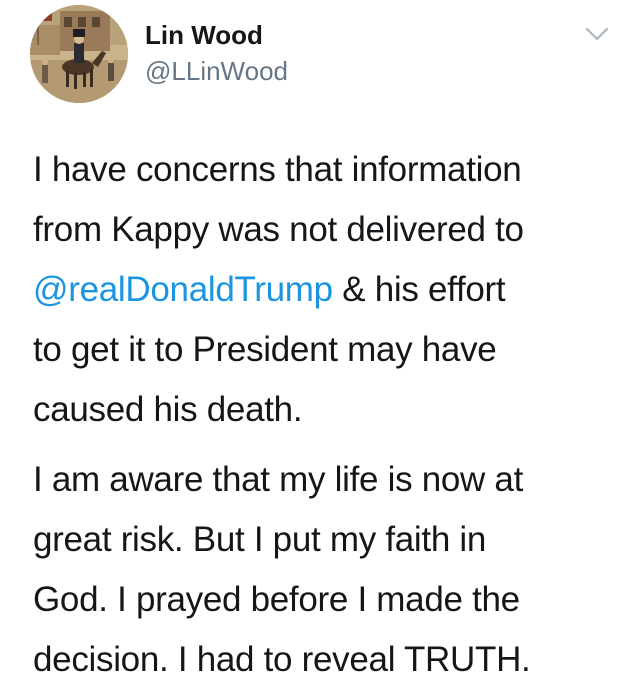 This screenshot has width=640, height=696. I want to click on chevron-down-icon, so click(597, 34).